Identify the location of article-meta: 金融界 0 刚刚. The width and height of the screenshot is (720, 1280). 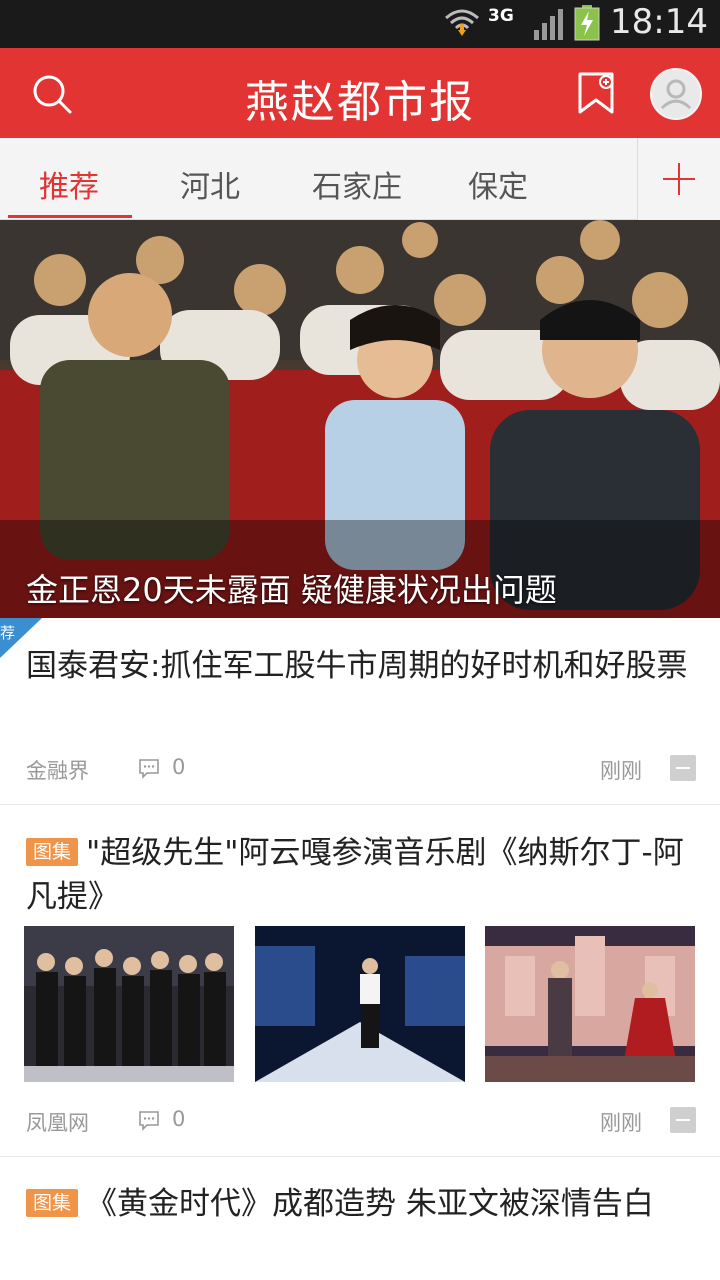
(361, 768).